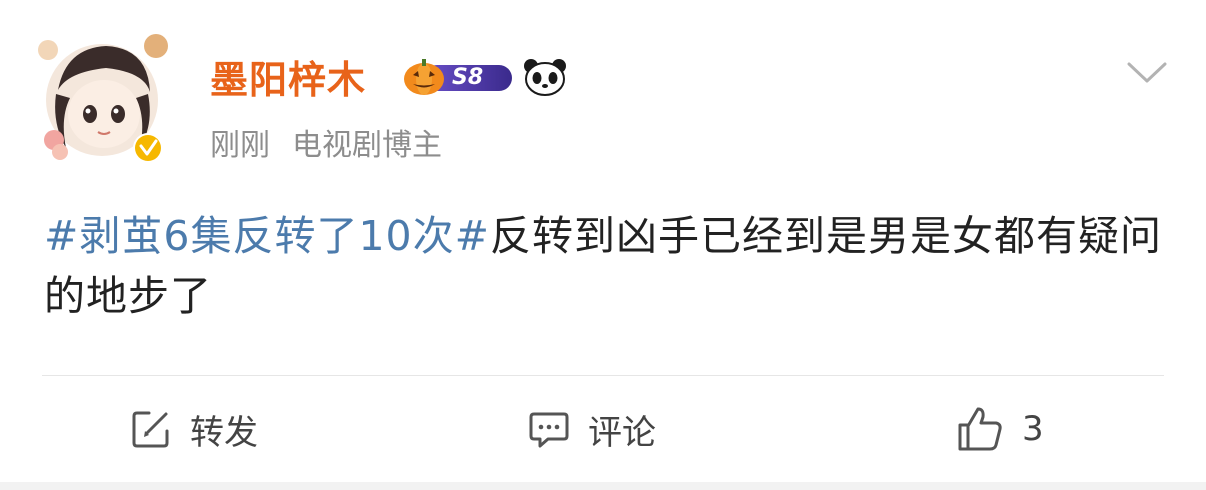  I want to click on level-badge: S8, so click(458, 77).